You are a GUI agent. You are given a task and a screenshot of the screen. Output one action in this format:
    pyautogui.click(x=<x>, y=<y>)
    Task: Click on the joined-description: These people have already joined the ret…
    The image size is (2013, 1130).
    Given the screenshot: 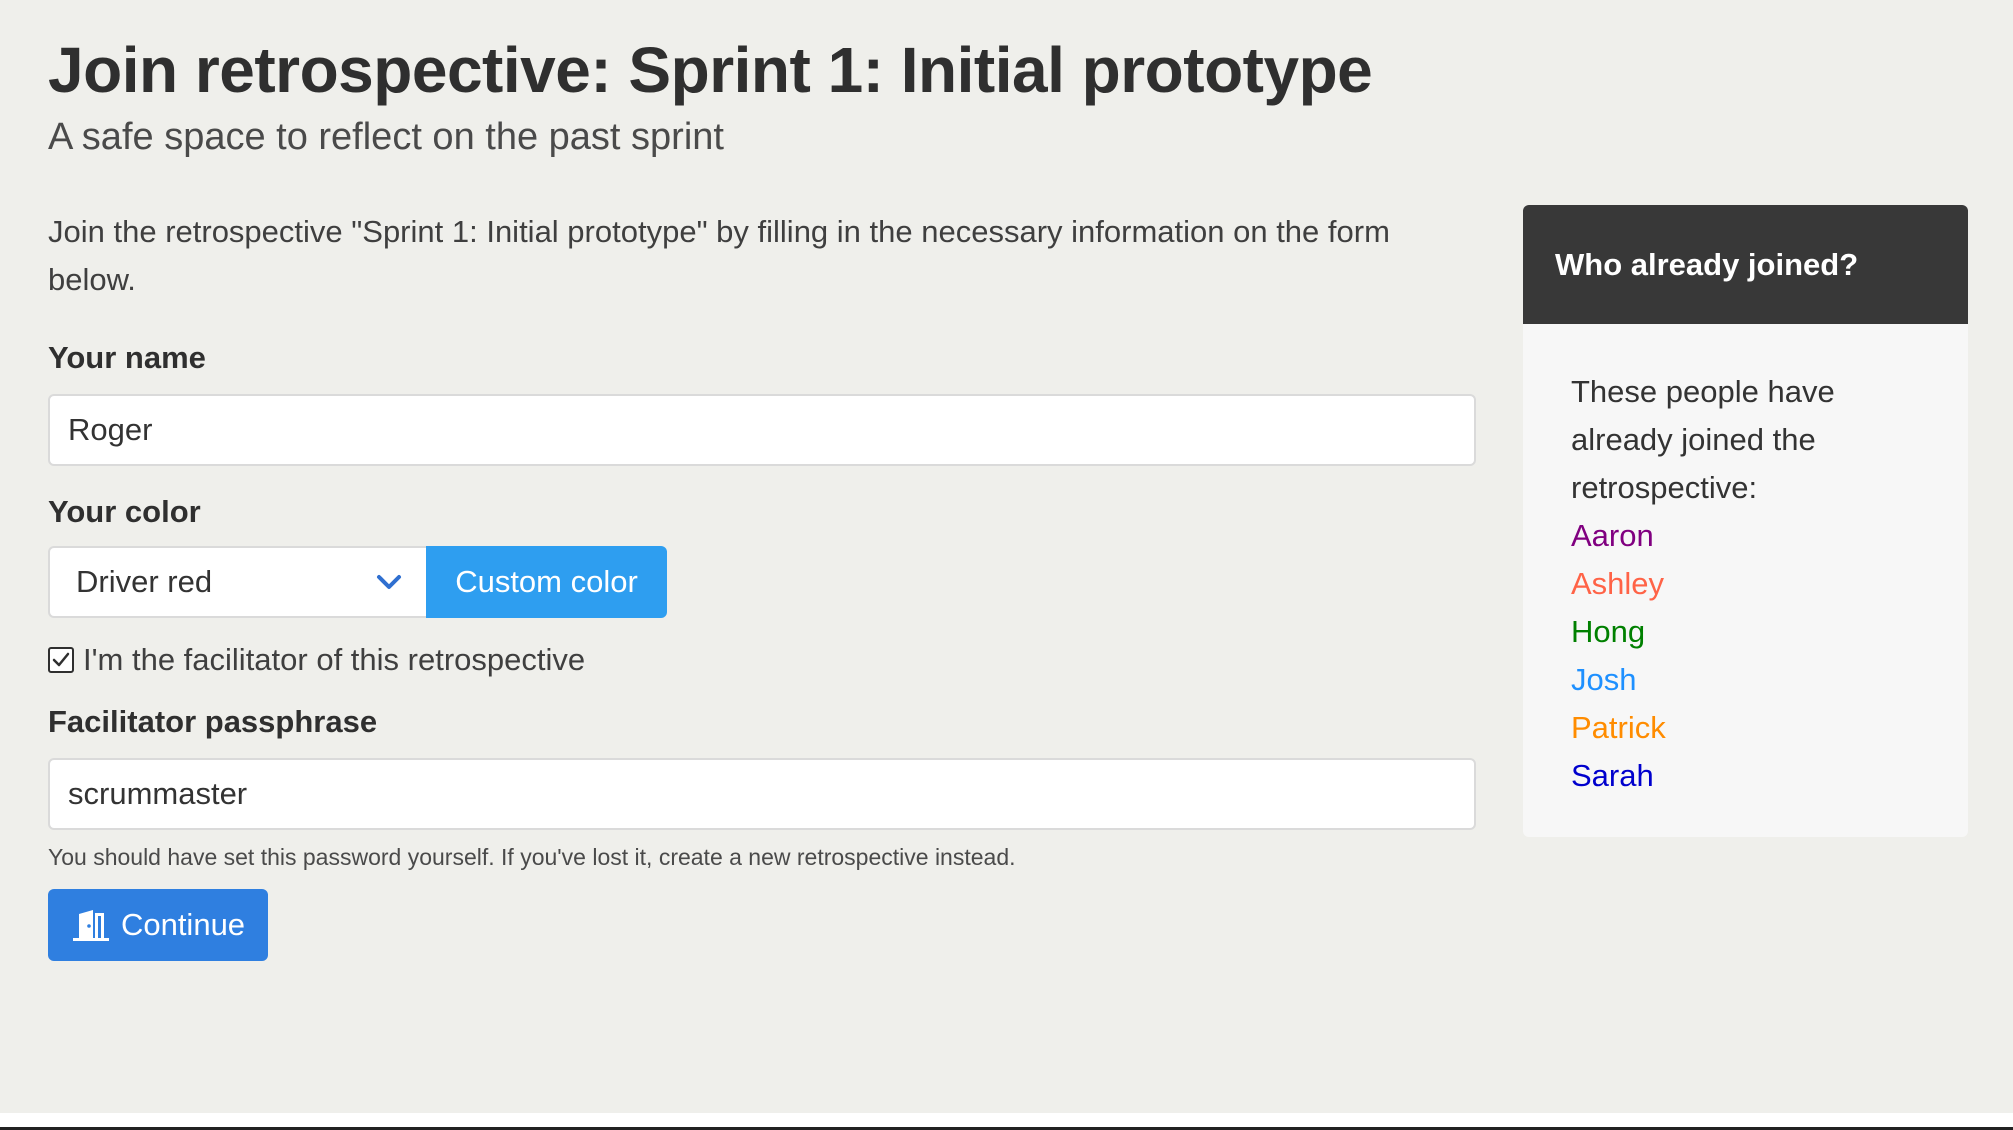 What is the action you would take?
    pyautogui.click(x=1703, y=439)
    